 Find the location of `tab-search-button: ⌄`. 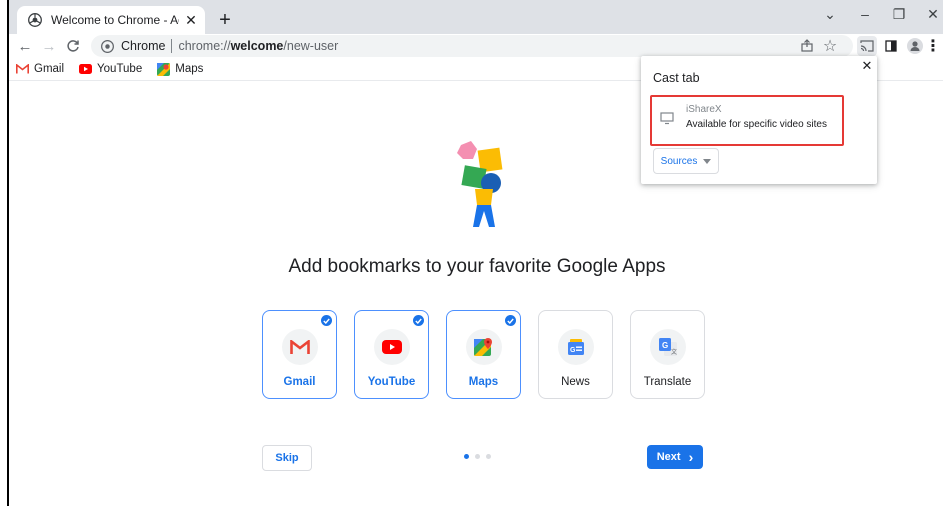

tab-search-button: ⌄ is located at coordinates (830, 14).